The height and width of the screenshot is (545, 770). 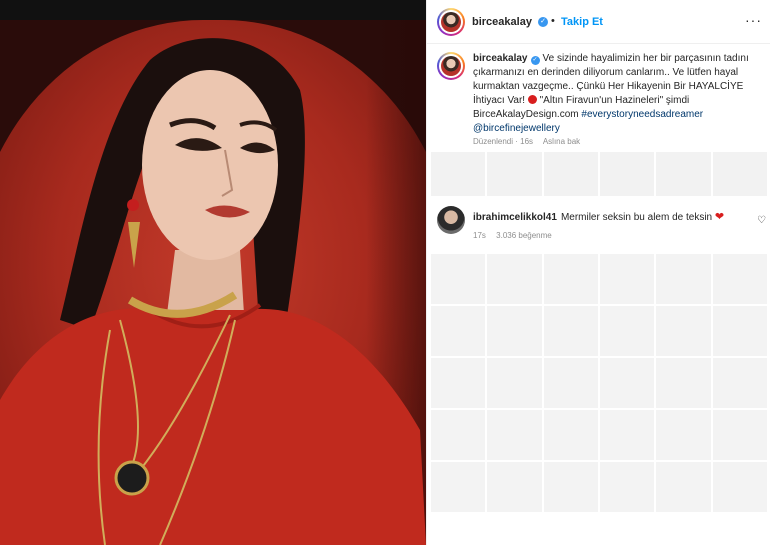 What do you see at coordinates (535, 60) in the screenshot?
I see `caption-verified-icon: ✓` at bounding box center [535, 60].